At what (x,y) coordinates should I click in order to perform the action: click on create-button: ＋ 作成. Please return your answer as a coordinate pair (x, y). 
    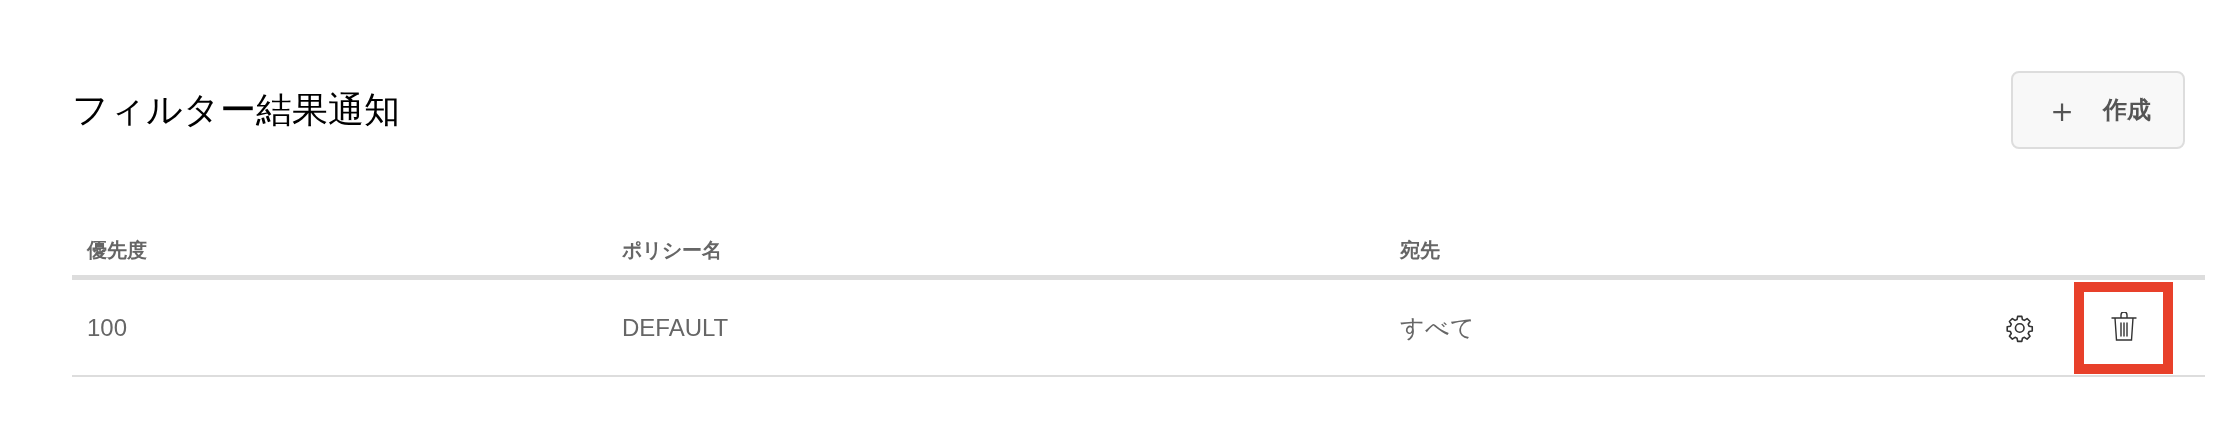
    Looking at the image, I should click on (2098, 110).